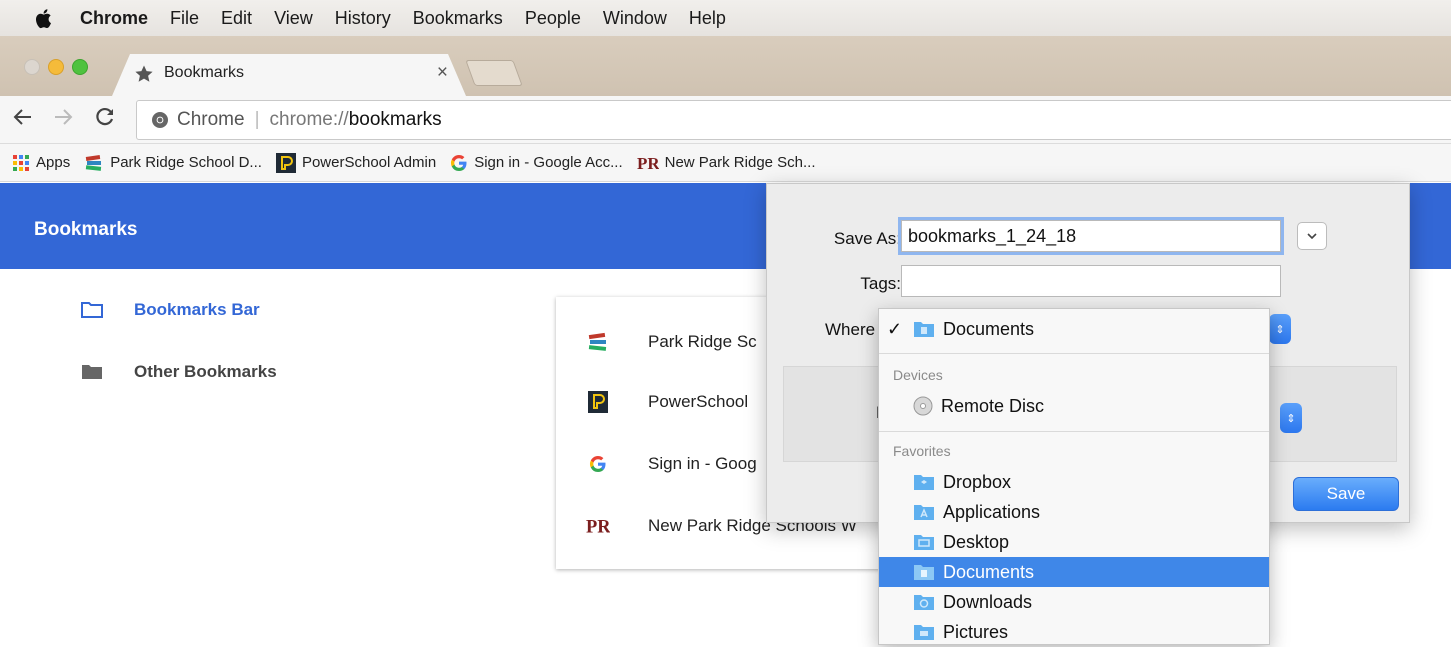 This screenshot has width=1451, height=647. I want to click on menu-item-applications: Applications, so click(1074, 512).